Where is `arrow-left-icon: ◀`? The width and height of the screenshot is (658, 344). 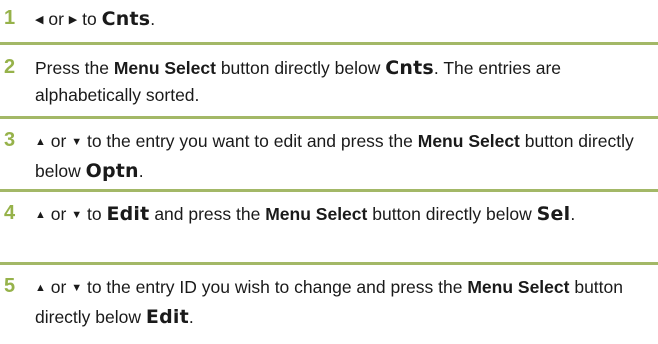
arrow-left-icon: ◀ is located at coordinates (39, 20).